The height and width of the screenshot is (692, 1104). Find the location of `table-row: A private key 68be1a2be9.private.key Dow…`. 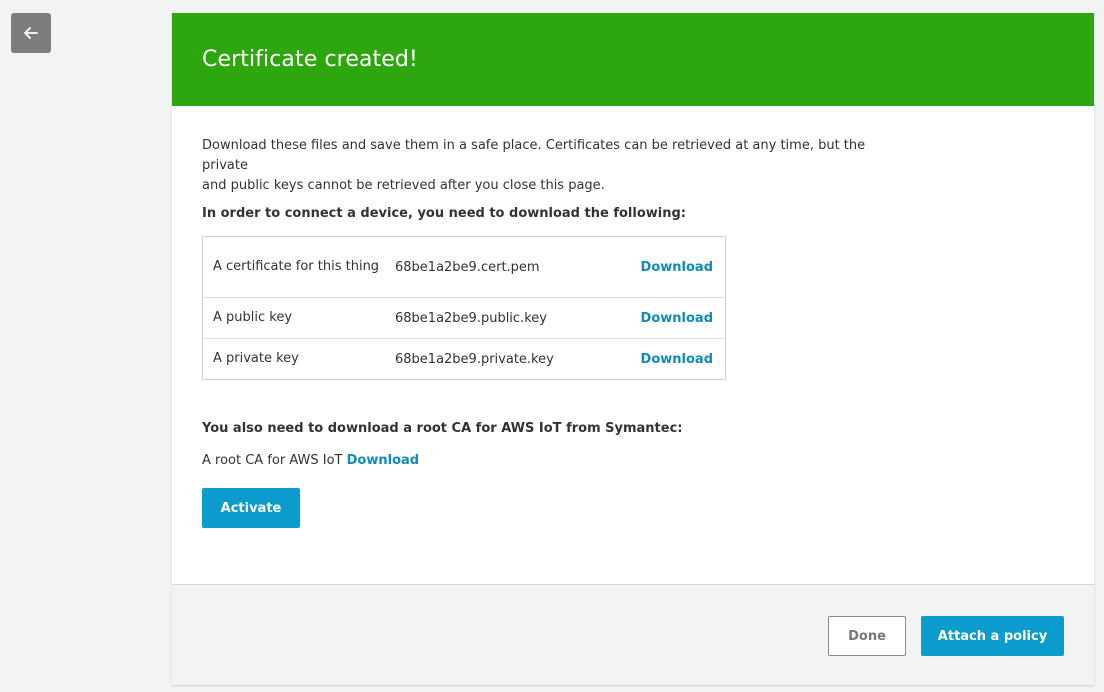

table-row: A private key 68be1a2be9.private.key Dow… is located at coordinates (464, 358).